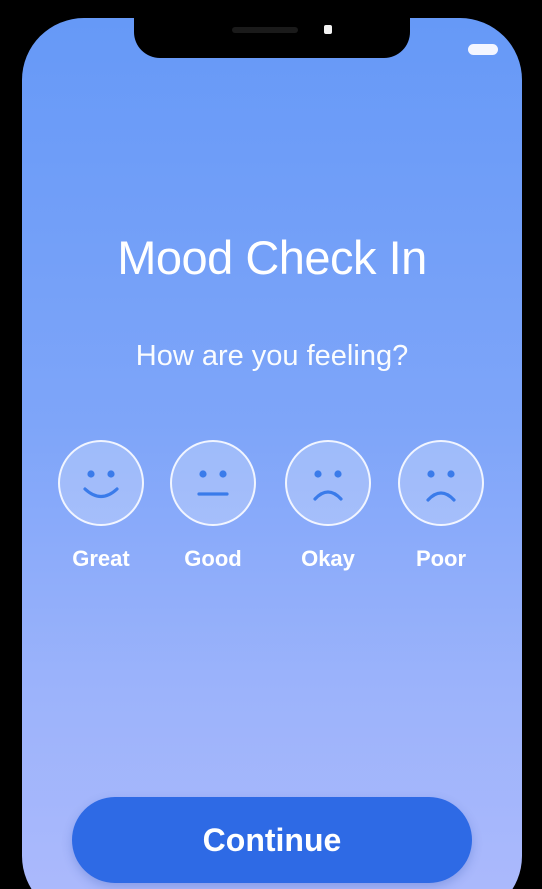 The image size is (542, 889). I want to click on mood-label-okay: Okay, so click(328, 558).